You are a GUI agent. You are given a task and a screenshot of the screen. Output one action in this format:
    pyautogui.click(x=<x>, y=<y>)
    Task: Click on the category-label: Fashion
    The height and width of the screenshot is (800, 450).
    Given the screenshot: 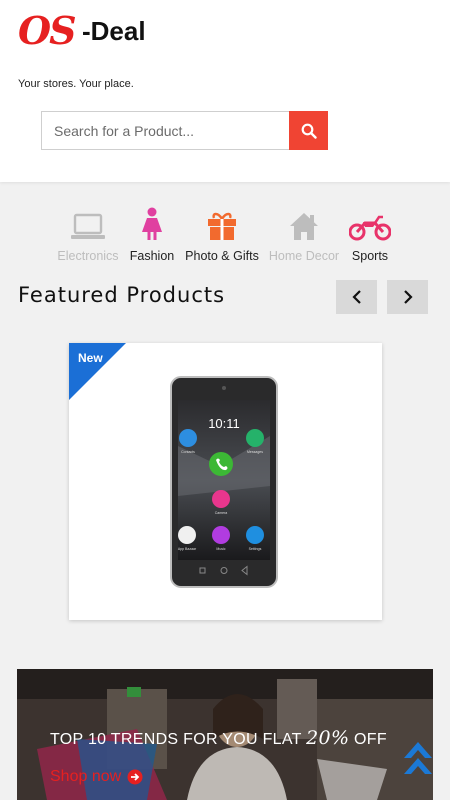 What is the action you would take?
    pyautogui.click(x=152, y=256)
    